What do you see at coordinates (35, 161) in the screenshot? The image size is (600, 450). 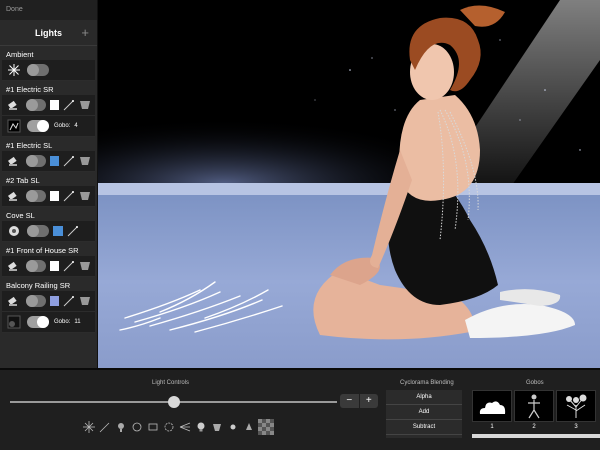 I see `electric-sl-toggle` at bounding box center [35, 161].